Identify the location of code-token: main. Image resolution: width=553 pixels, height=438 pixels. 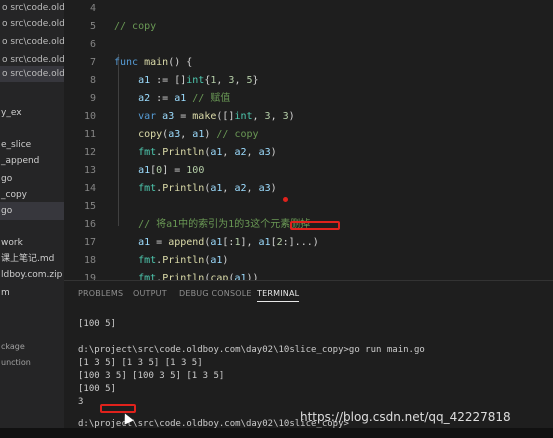
(156, 62).